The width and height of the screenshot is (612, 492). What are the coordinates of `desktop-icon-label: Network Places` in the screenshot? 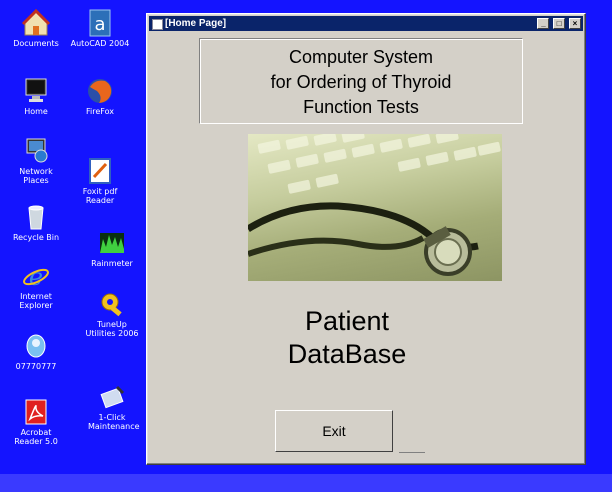 It's located at (36, 176).